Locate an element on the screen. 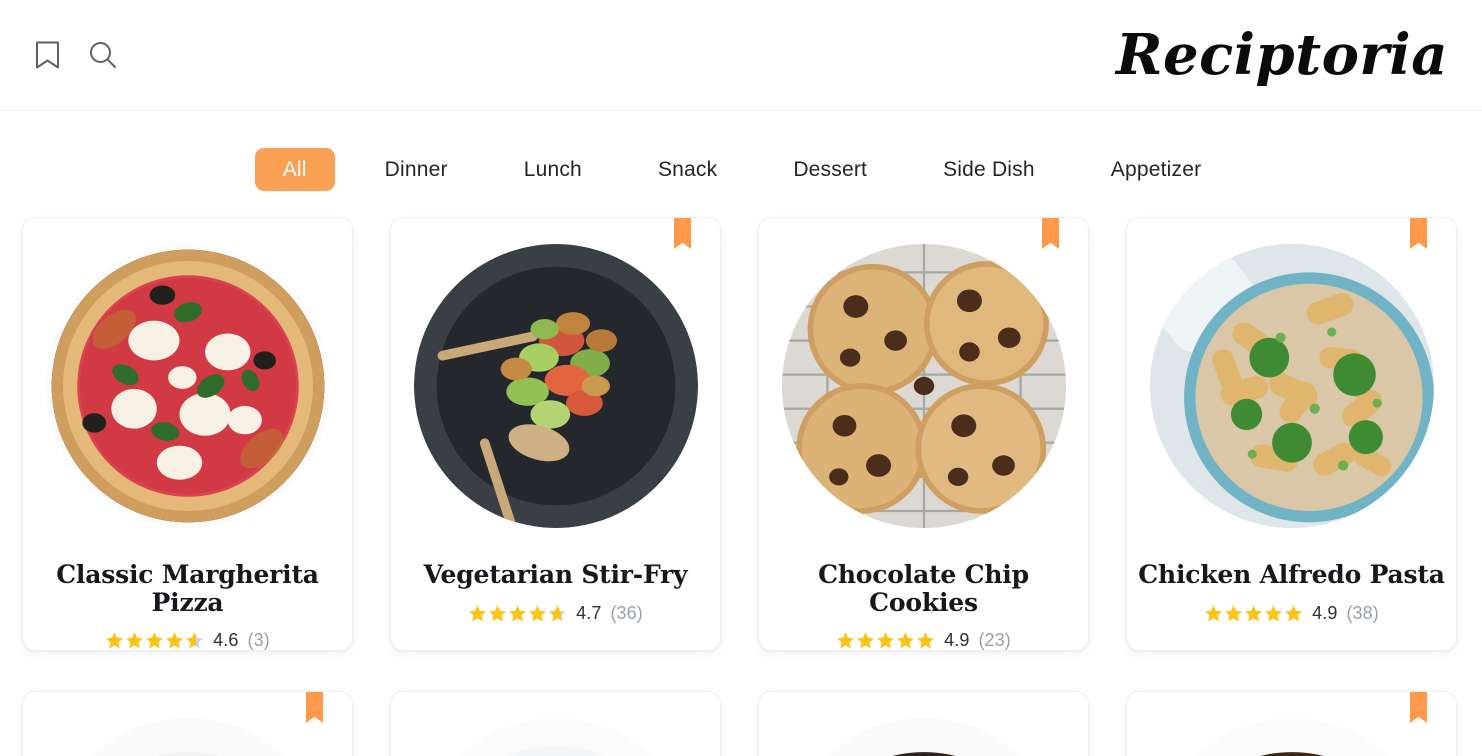  recipe-card: Classic Margherita Pizza 4.6 (3) is located at coordinates (187, 434).